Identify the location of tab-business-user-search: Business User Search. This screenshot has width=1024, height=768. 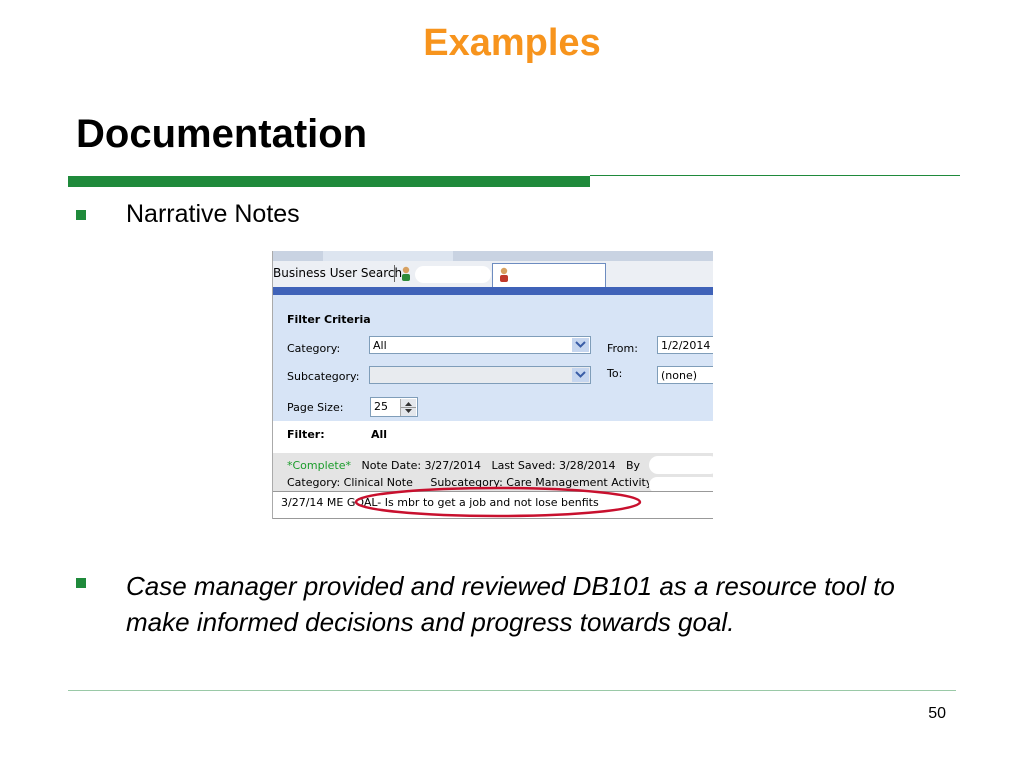
(337, 273).